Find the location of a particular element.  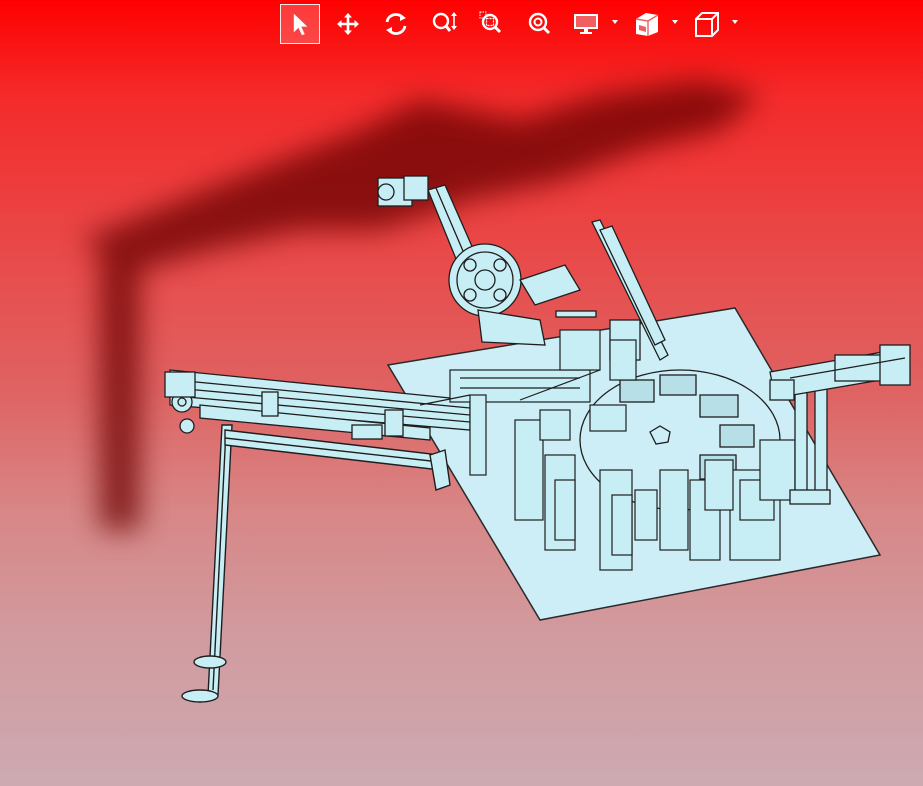

zoom-window-button is located at coordinates (492, 24).